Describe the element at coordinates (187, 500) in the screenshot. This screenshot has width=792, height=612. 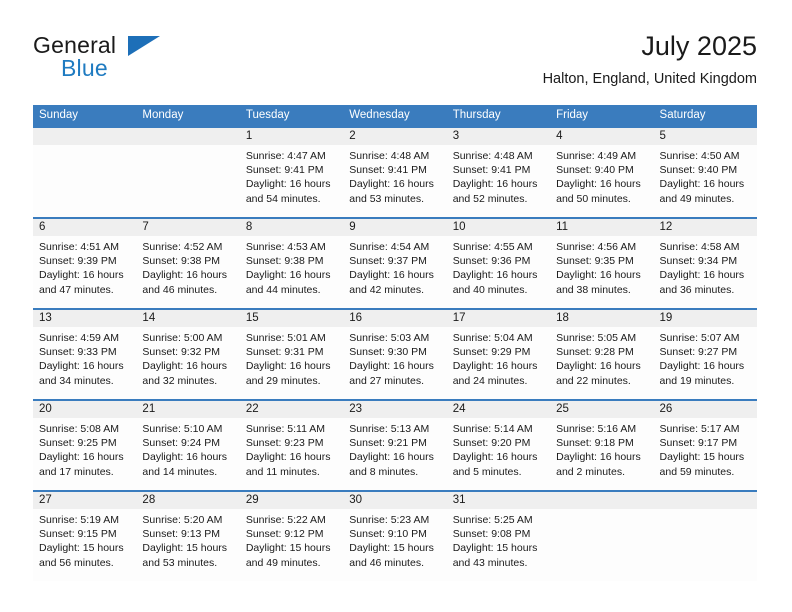
I see `day-number: 28` at that location.